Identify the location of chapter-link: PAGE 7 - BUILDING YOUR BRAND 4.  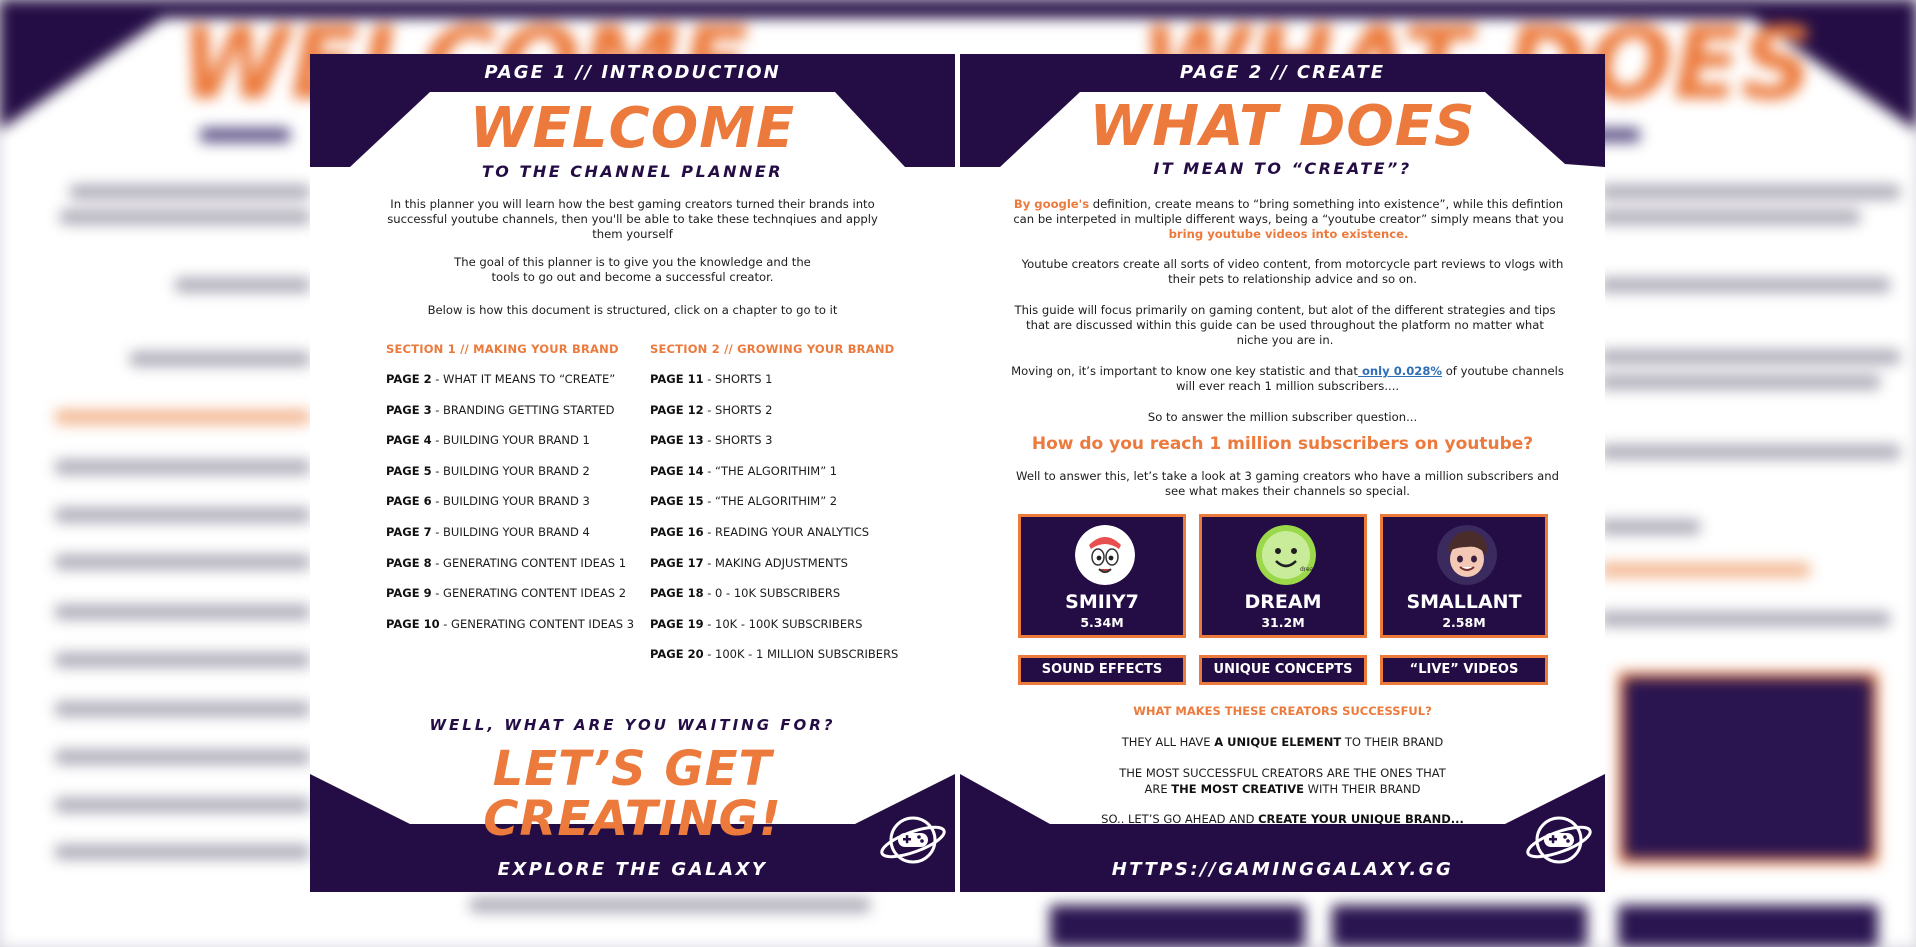
(488, 532).